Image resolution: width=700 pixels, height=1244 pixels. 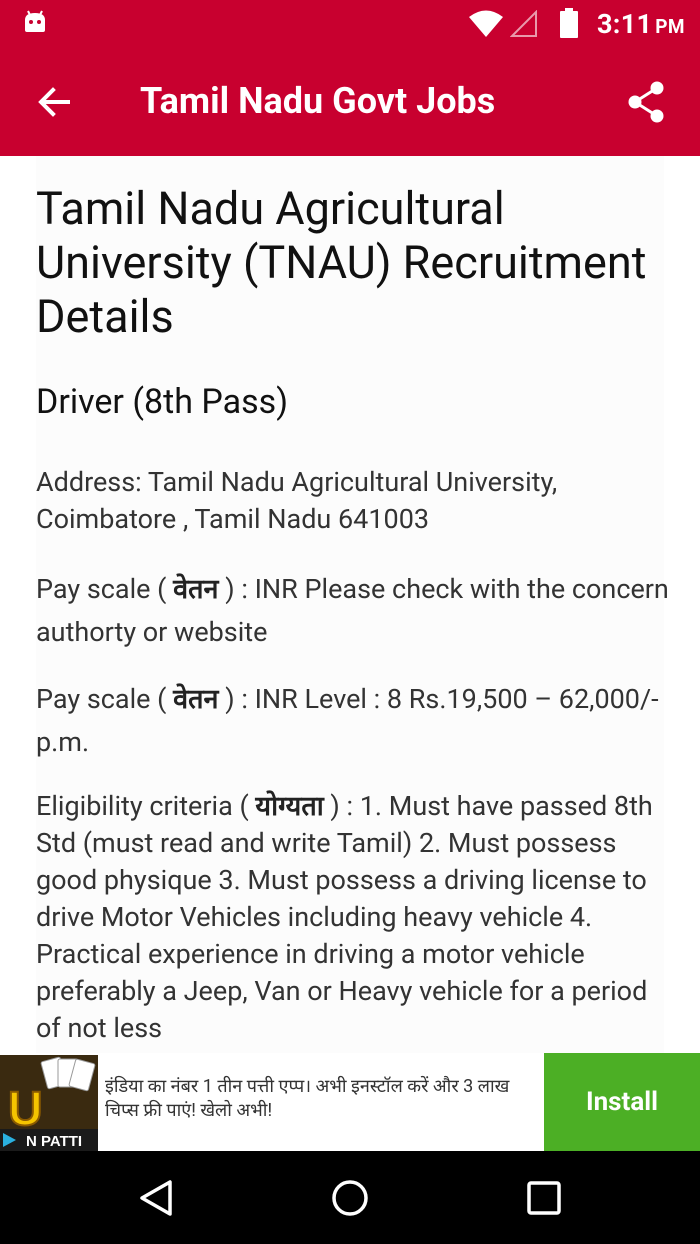 I want to click on android-icon, so click(x=35, y=21).